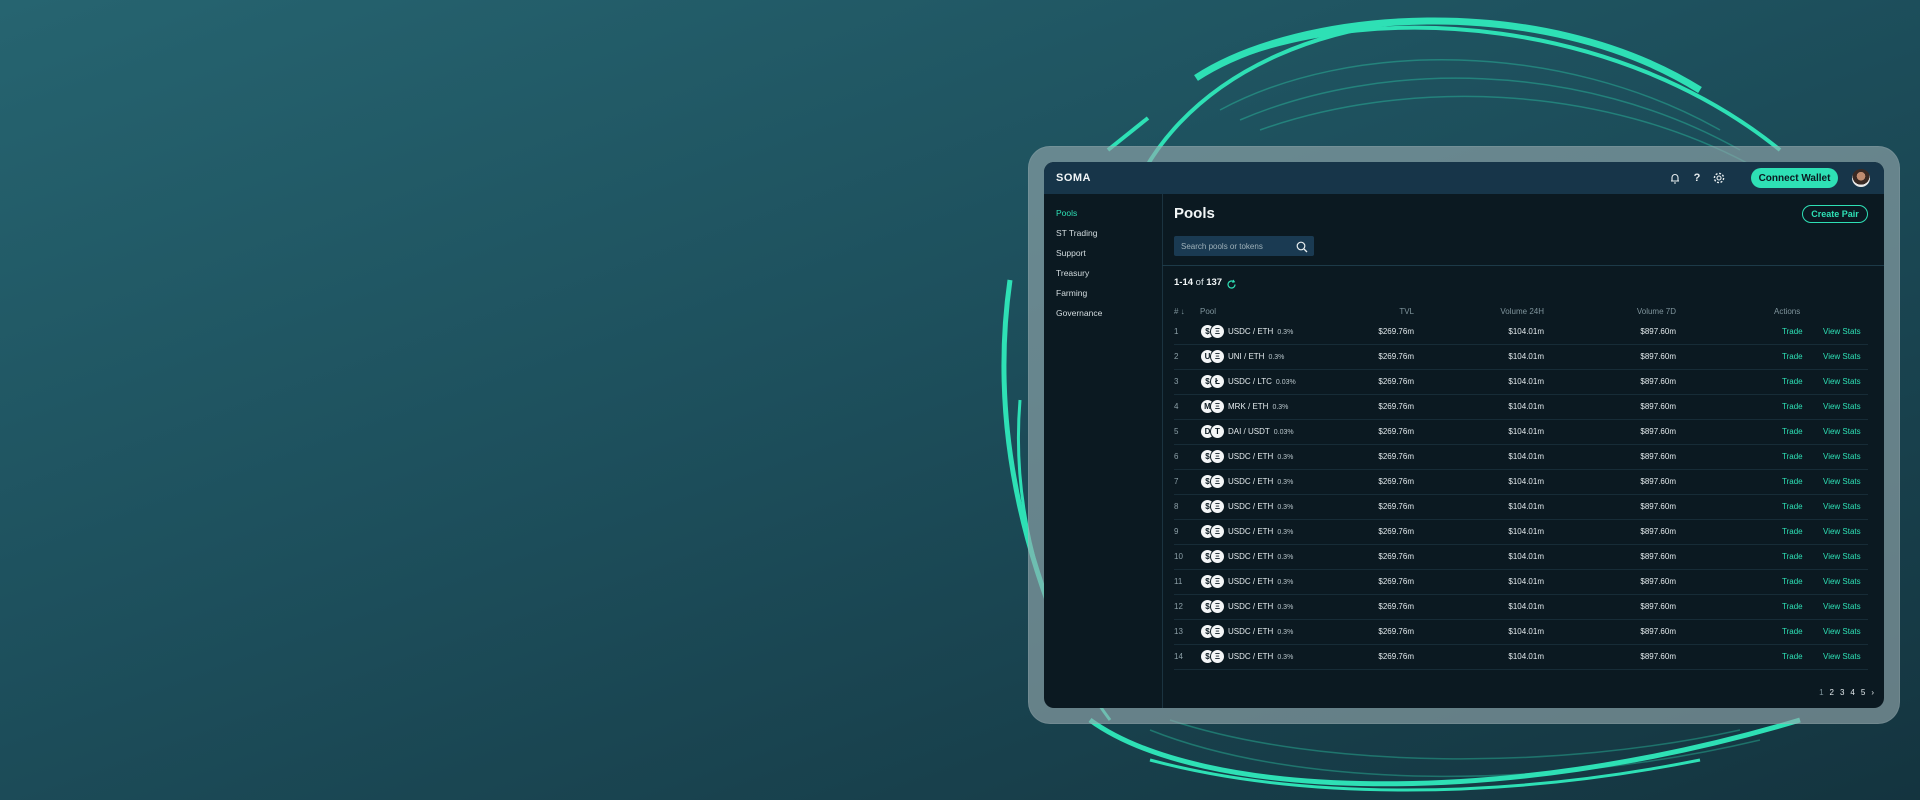 This screenshot has width=1920, height=800. What do you see at coordinates (1719, 178) in the screenshot?
I see `gear-icon` at bounding box center [1719, 178].